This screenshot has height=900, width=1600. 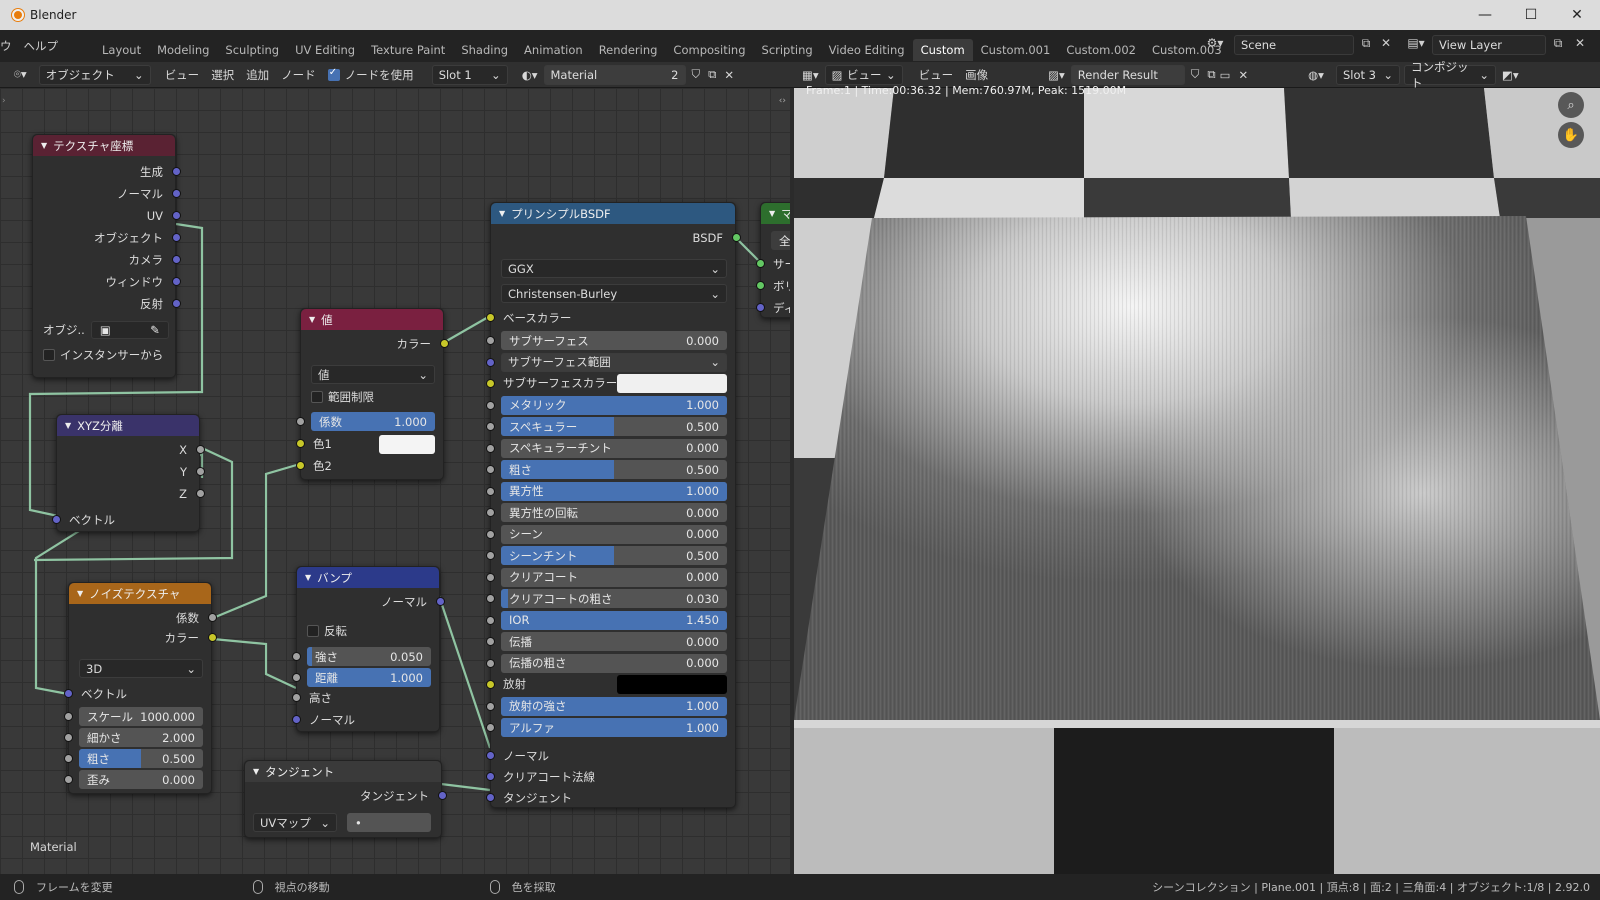 What do you see at coordinates (614, 534) in the screenshot?
I see `bsdf-field: シーン 0.000` at bounding box center [614, 534].